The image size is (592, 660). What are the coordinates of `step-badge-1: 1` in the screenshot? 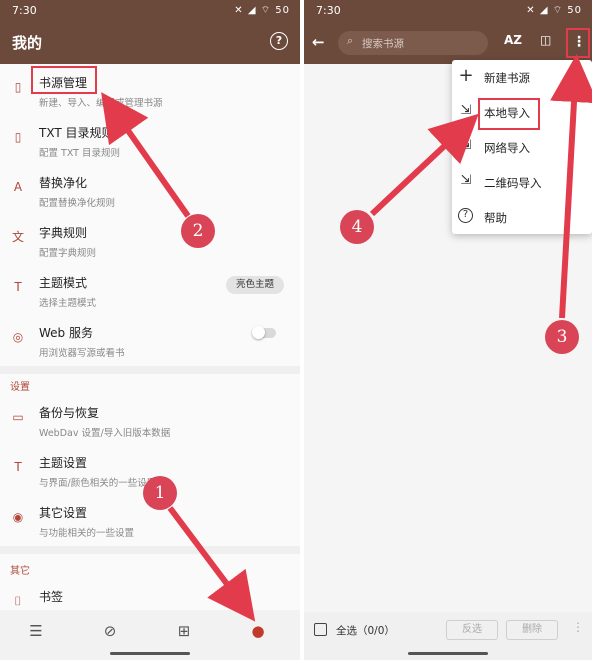 It's located at (160, 493).